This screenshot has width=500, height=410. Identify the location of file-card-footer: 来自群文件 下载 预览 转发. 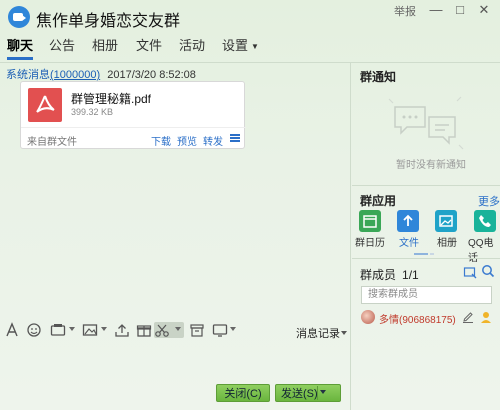
(133, 138).